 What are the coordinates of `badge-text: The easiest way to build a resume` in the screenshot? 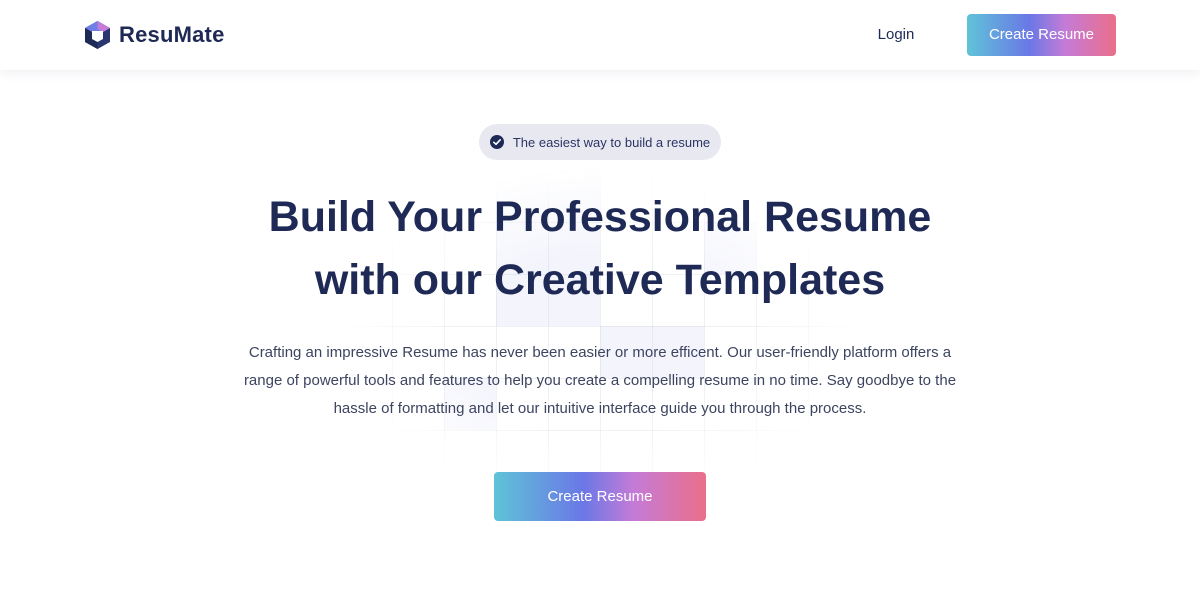 It's located at (611, 142).